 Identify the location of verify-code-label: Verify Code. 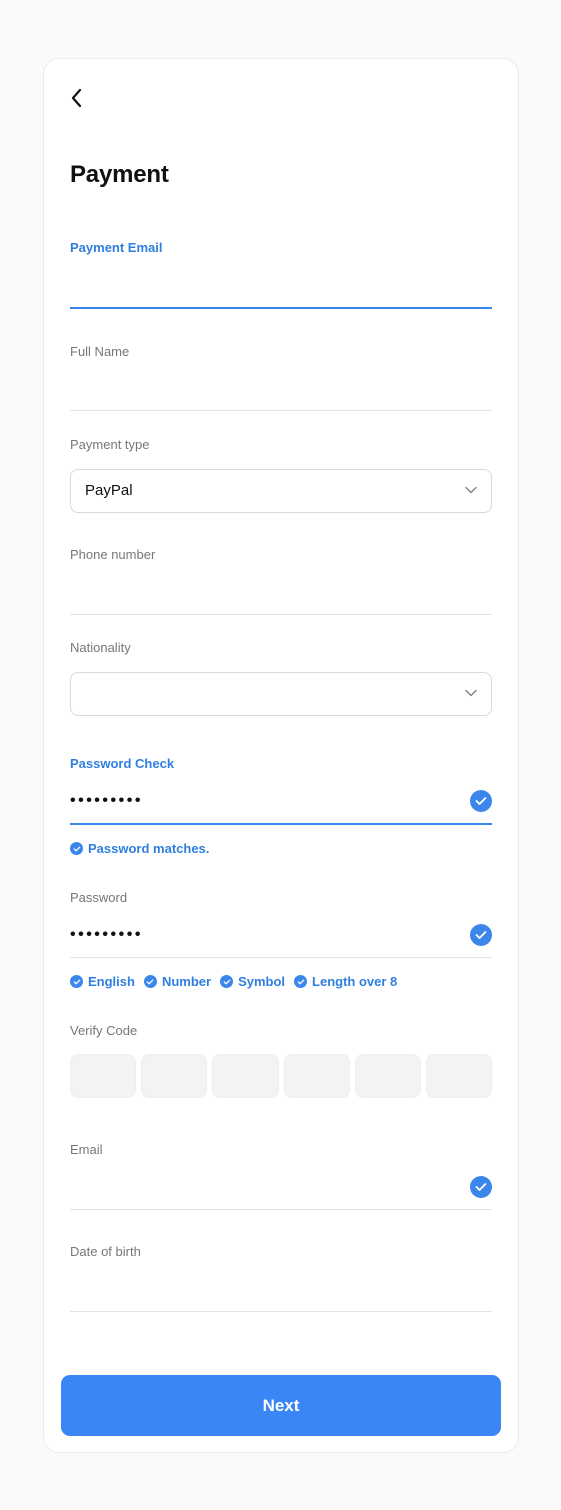
(104, 1030).